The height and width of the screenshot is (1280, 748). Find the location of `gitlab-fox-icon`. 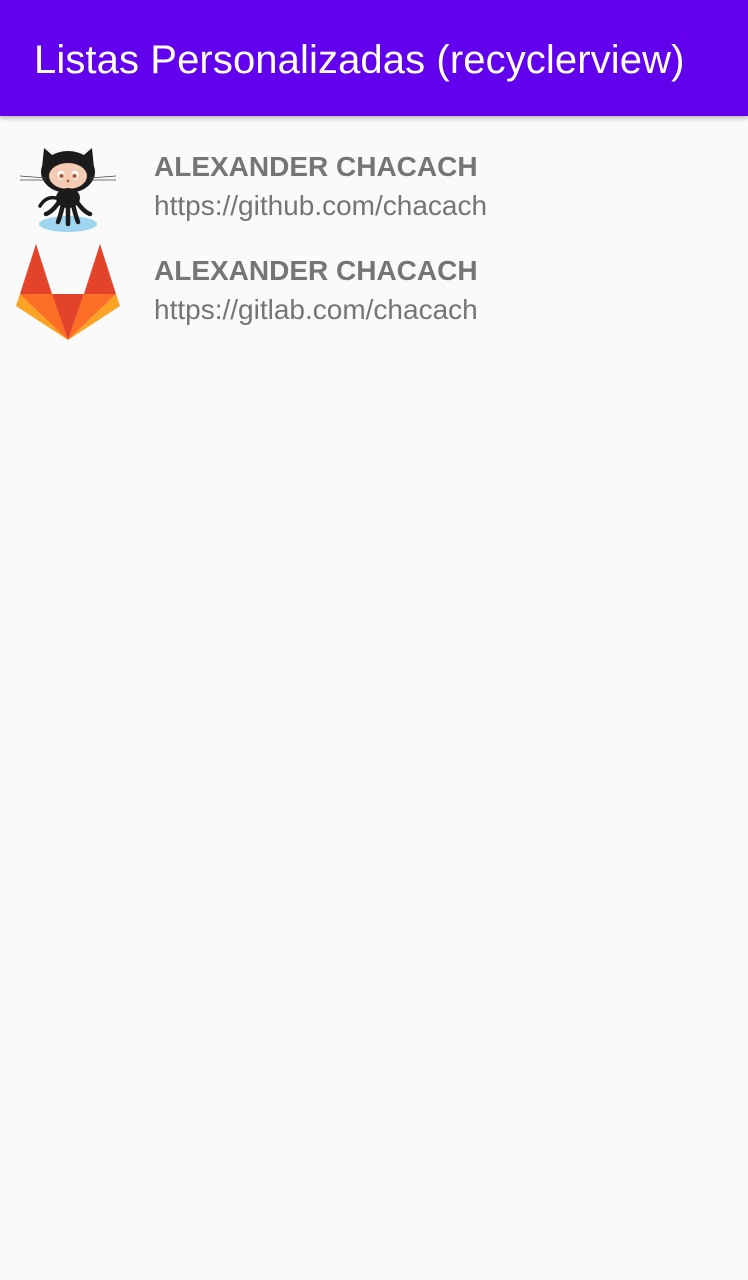

gitlab-fox-icon is located at coordinates (68, 294).